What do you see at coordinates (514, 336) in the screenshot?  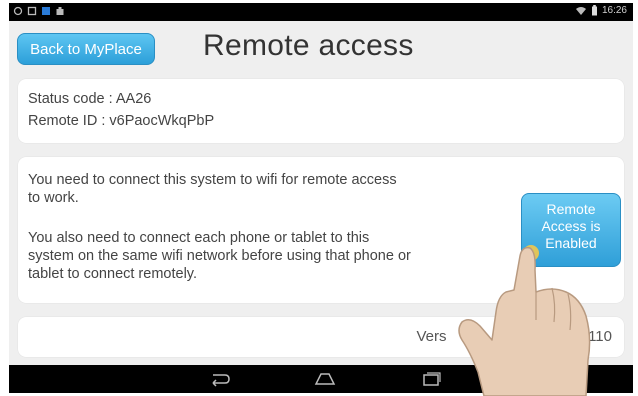 I see `version-text: Vers er : 11.110` at bounding box center [514, 336].